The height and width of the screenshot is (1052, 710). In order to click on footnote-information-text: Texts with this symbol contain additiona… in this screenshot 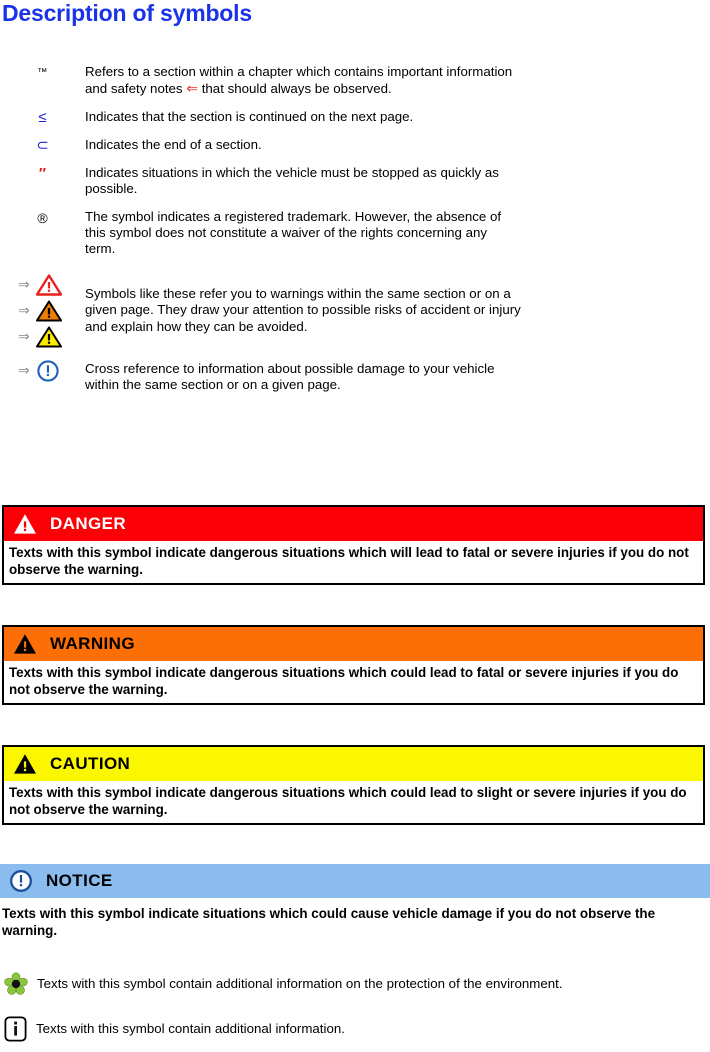, I will do `click(190, 1028)`.